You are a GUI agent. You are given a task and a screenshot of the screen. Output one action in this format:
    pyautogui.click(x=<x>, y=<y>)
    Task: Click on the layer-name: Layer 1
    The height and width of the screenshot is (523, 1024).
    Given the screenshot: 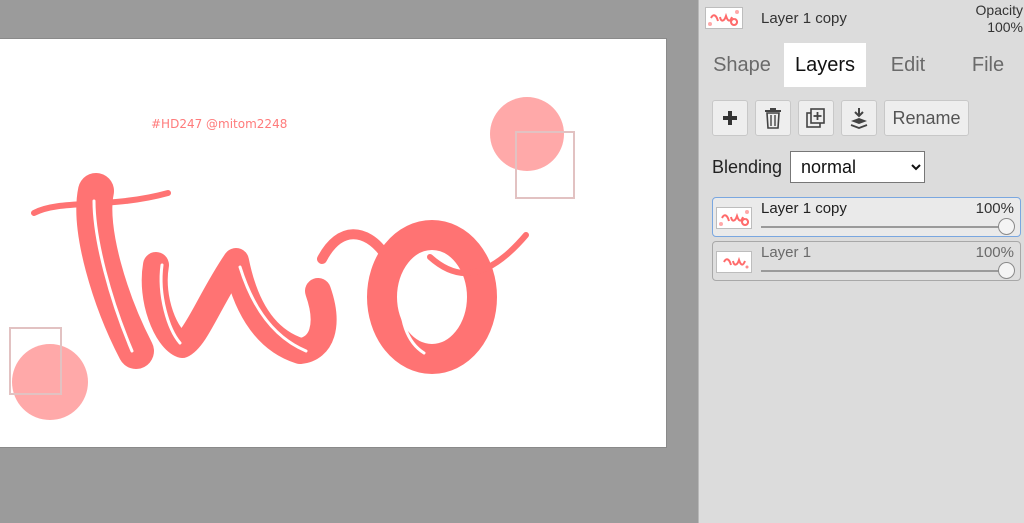 What is the action you would take?
    pyautogui.click(x=786, y=252)
    